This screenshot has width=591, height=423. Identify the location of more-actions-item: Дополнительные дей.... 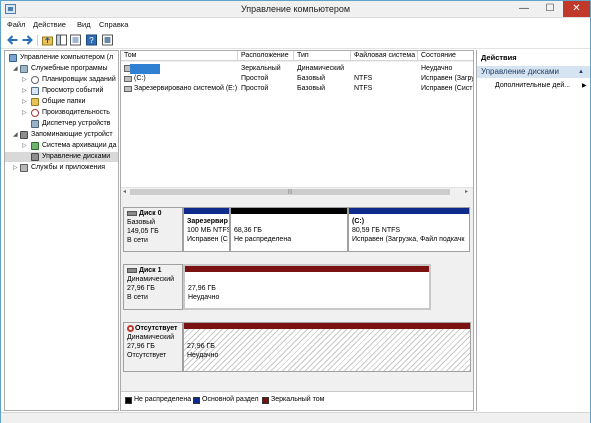
(532, 85).